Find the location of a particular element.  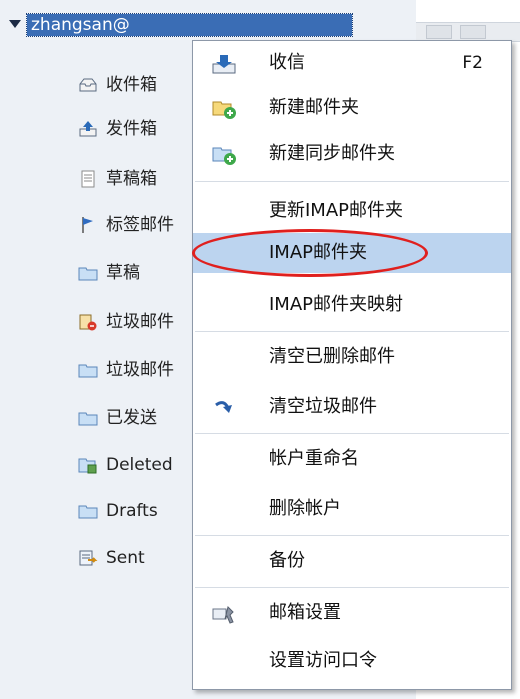

folder-label: Drafts is located at coordinates (132, 511).